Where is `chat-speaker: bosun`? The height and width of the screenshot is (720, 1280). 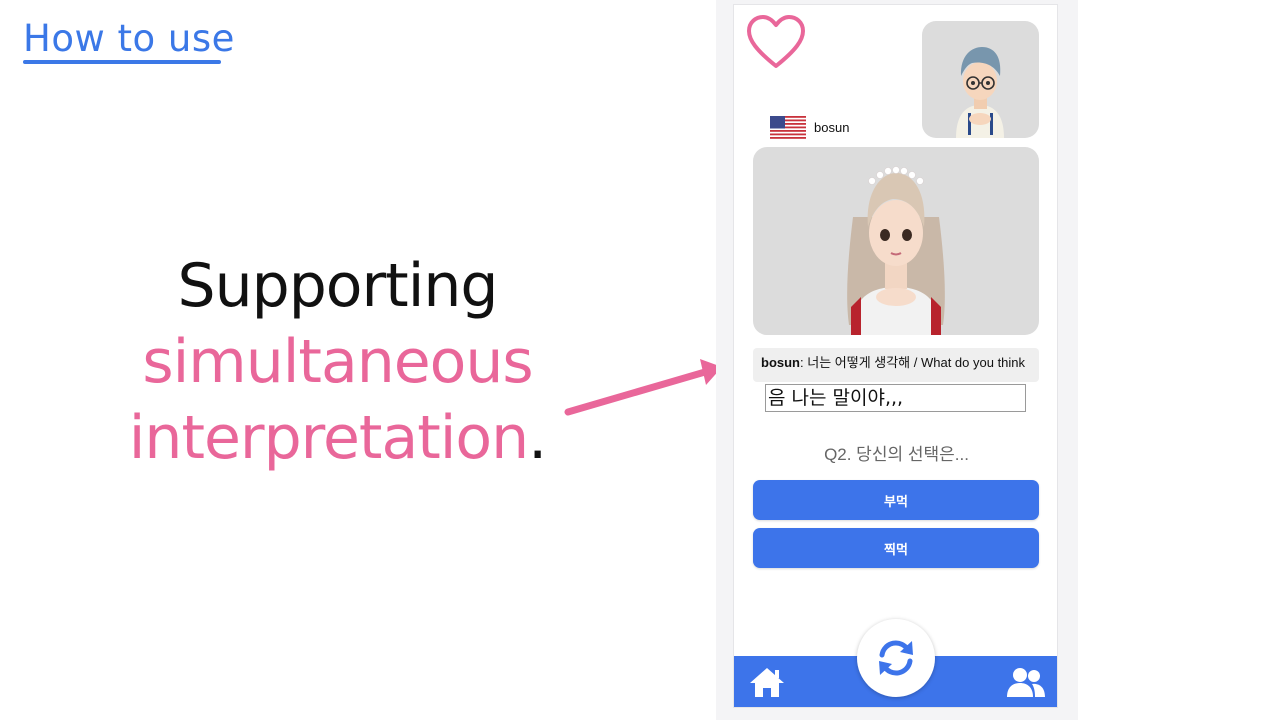 chat-speaker: bosun is located at coordinates (780, 362).